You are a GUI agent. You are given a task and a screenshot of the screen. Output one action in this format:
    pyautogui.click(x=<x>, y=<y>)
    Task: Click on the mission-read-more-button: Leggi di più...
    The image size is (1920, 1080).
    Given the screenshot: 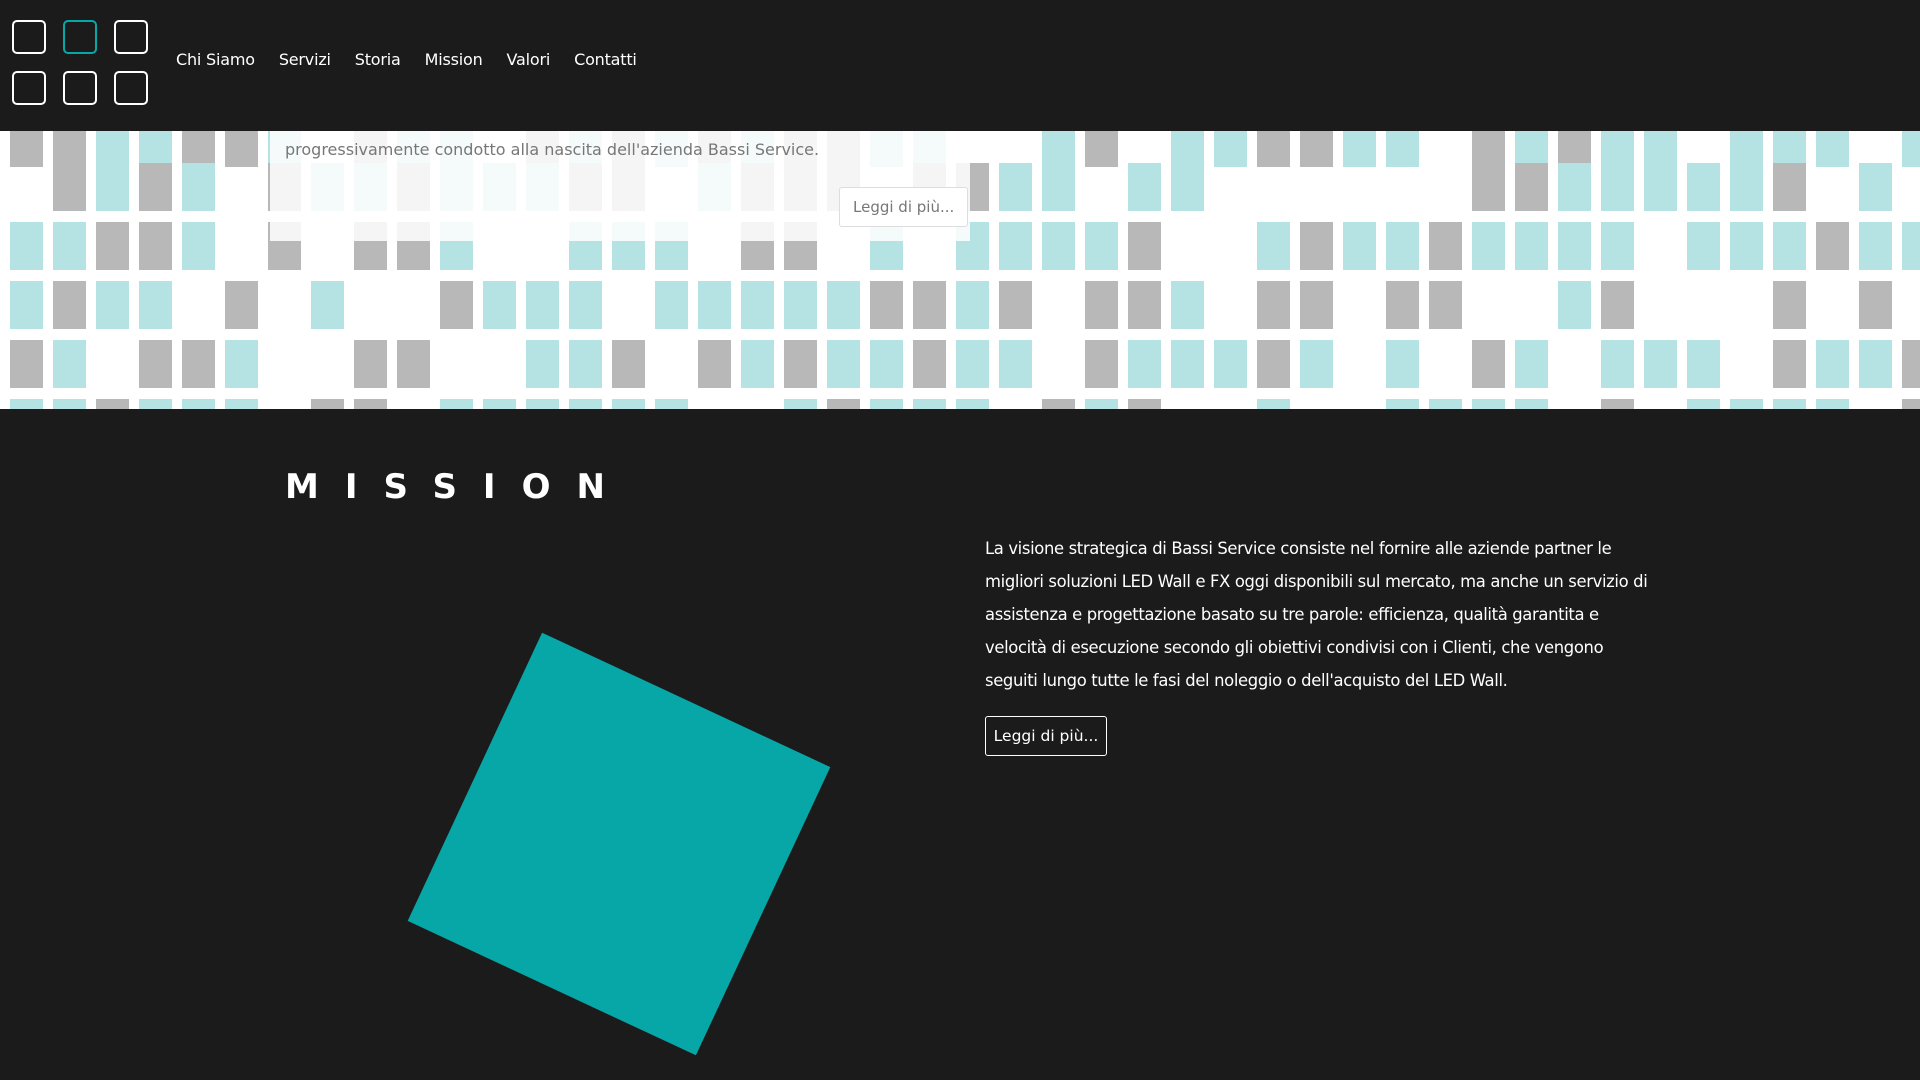 What is the action you would take?
    pyautogui.click(x=1046, y=736)
    